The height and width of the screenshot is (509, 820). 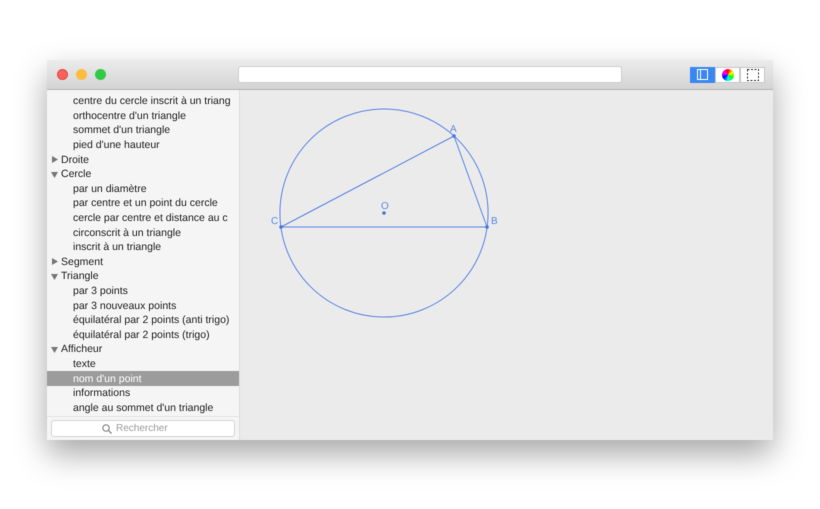 I want to click on point-label: A, so click(x=453, y=129).